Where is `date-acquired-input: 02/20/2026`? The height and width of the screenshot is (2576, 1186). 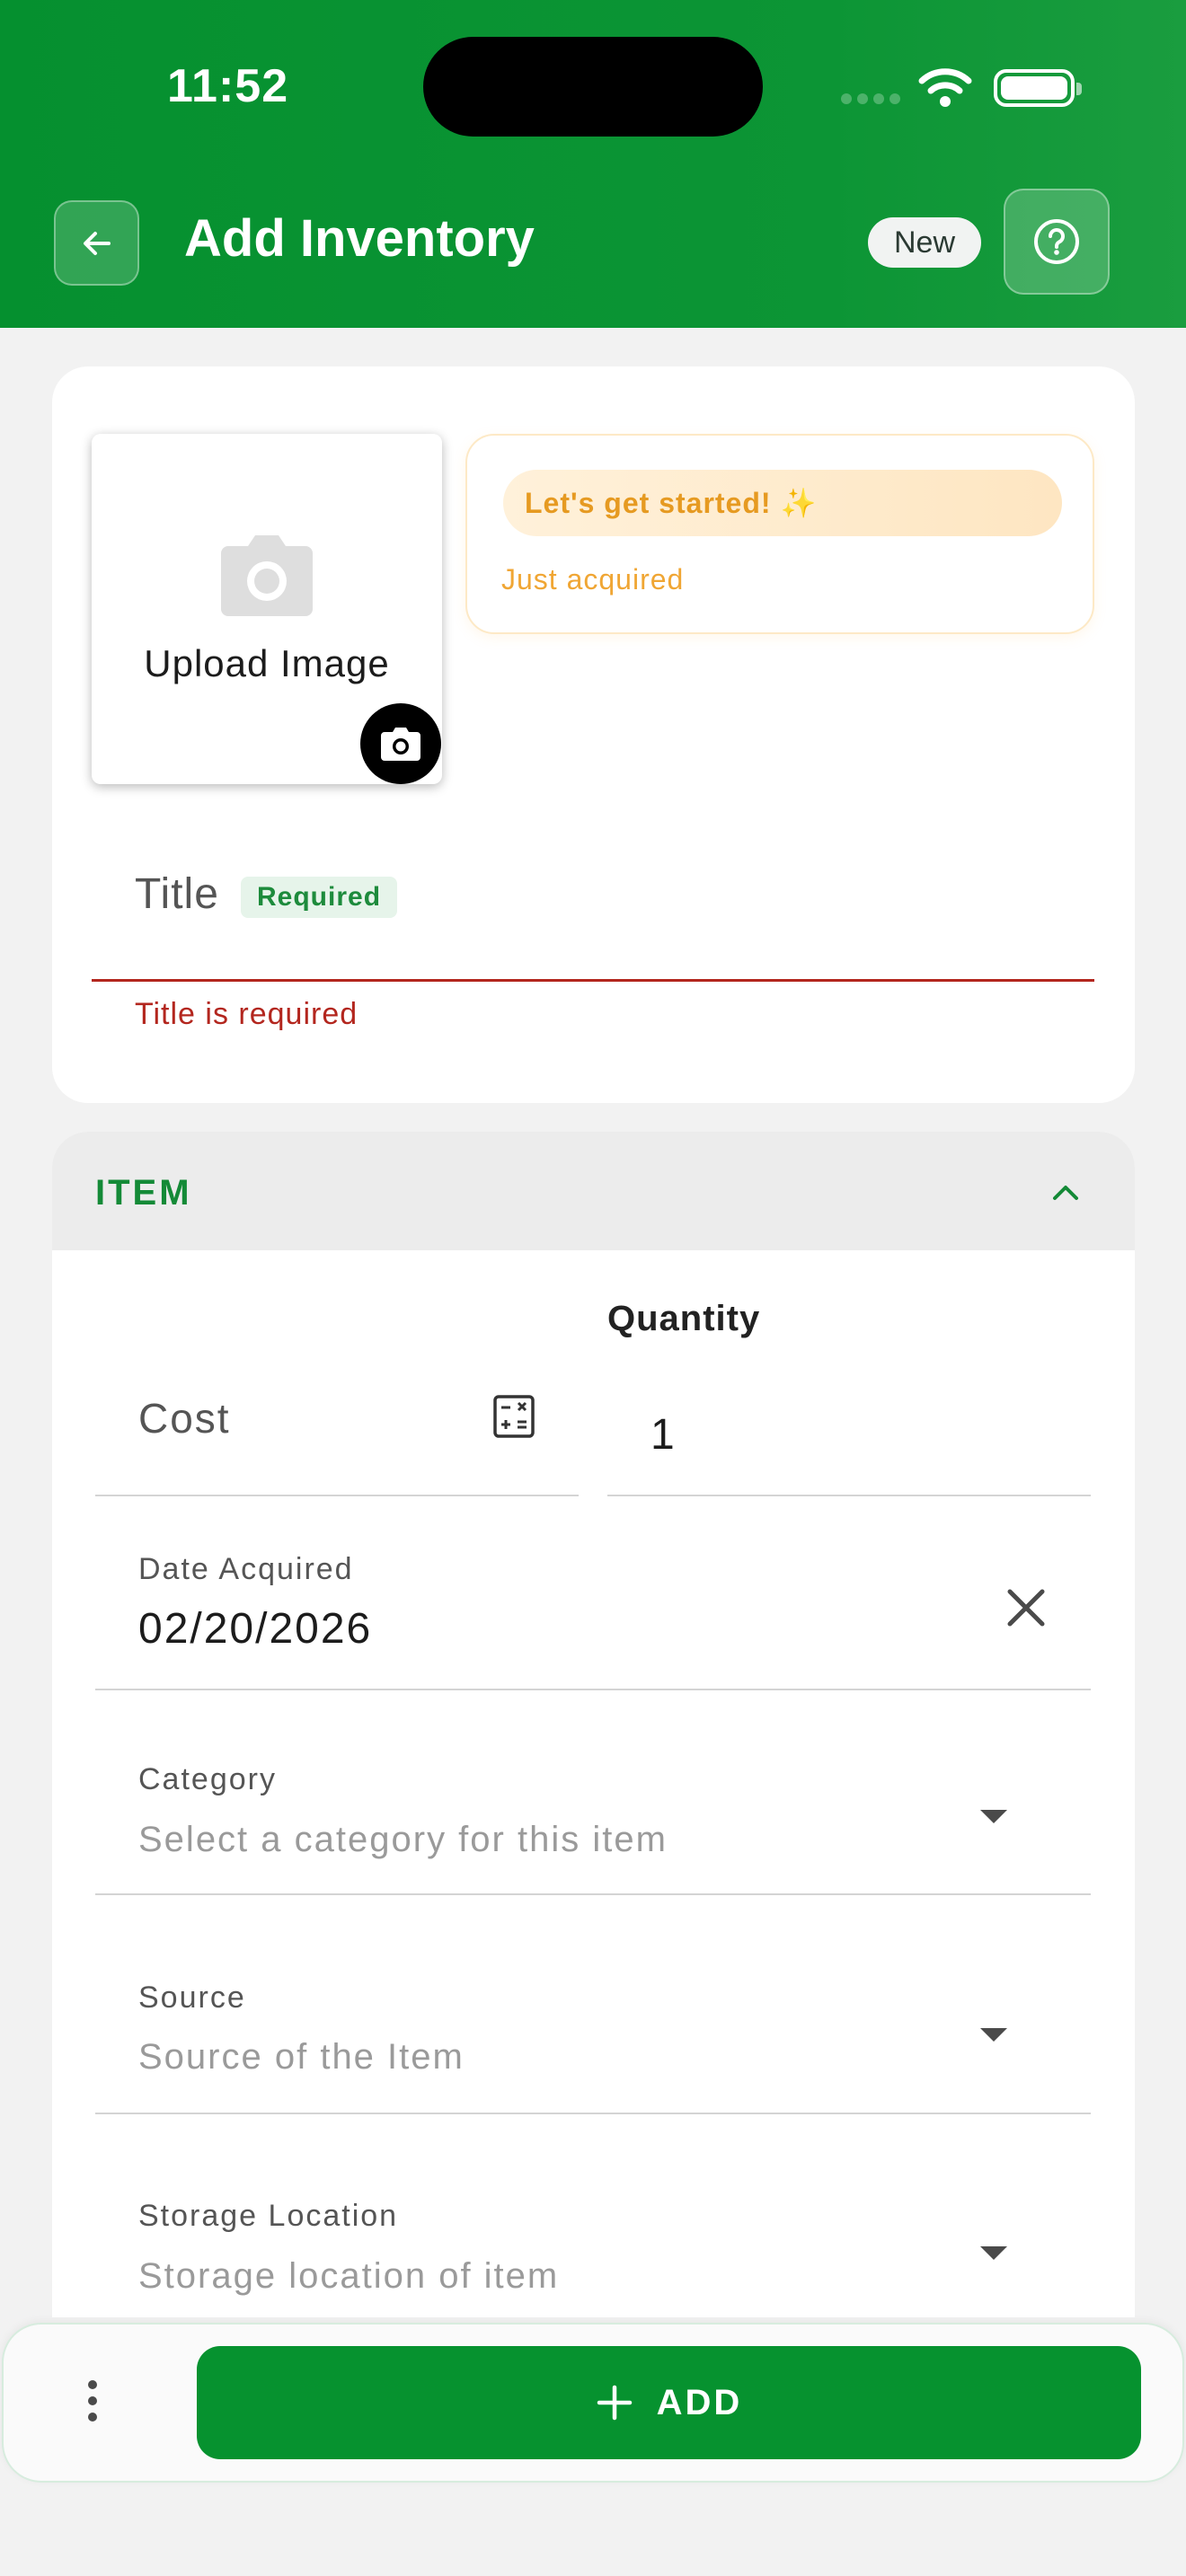 date-acquired-input: 02/20/2026 is located at coordinates (255, 1629).